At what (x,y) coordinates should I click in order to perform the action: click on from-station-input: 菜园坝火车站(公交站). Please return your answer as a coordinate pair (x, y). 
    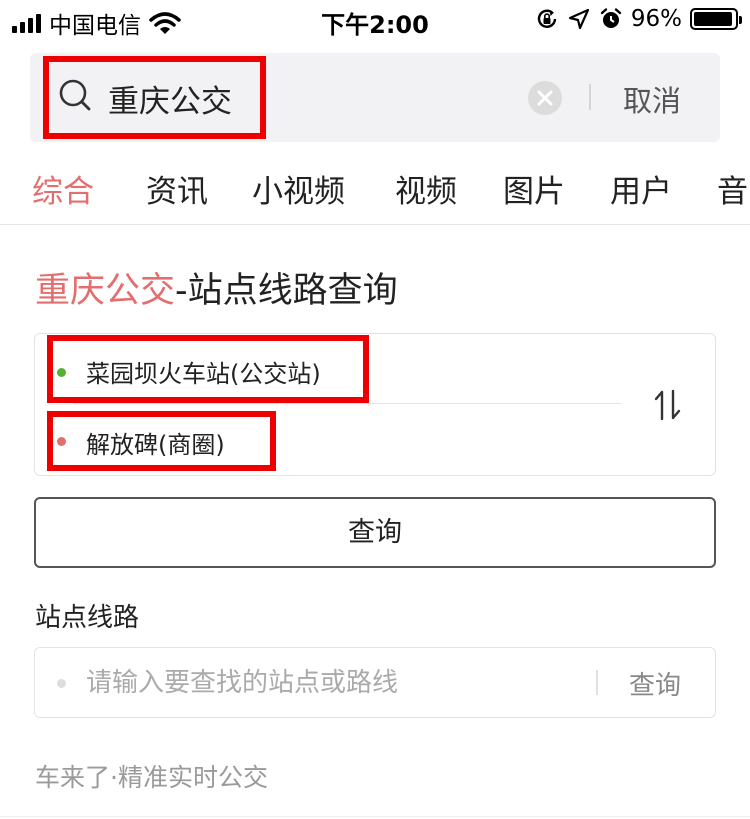
    Looking at the image, I should click on (203, 371).